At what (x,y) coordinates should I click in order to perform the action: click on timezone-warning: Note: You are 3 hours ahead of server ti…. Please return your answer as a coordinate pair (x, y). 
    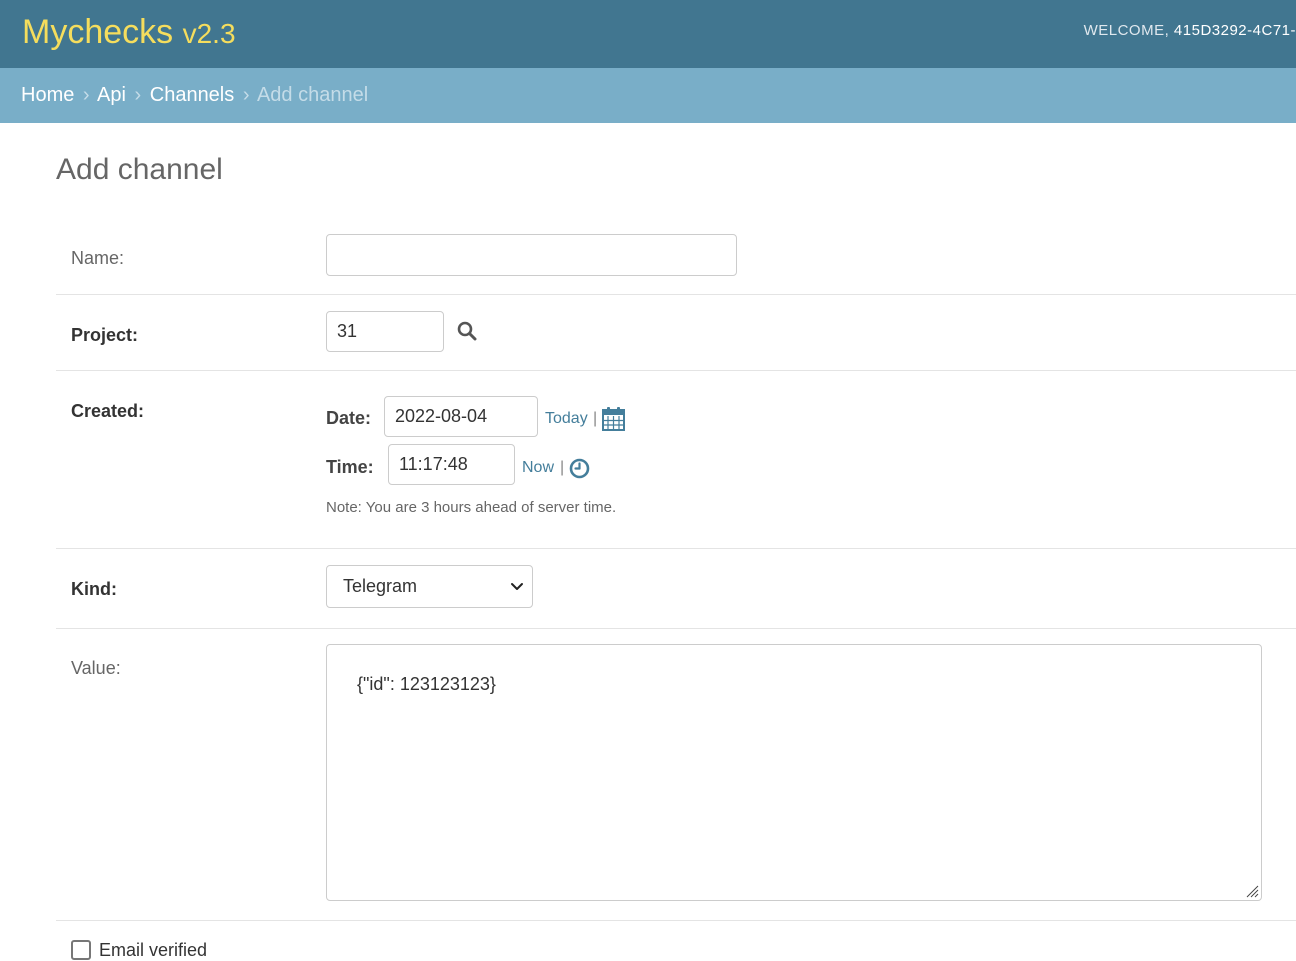
    Looking at the image, I should click on (471, 507).